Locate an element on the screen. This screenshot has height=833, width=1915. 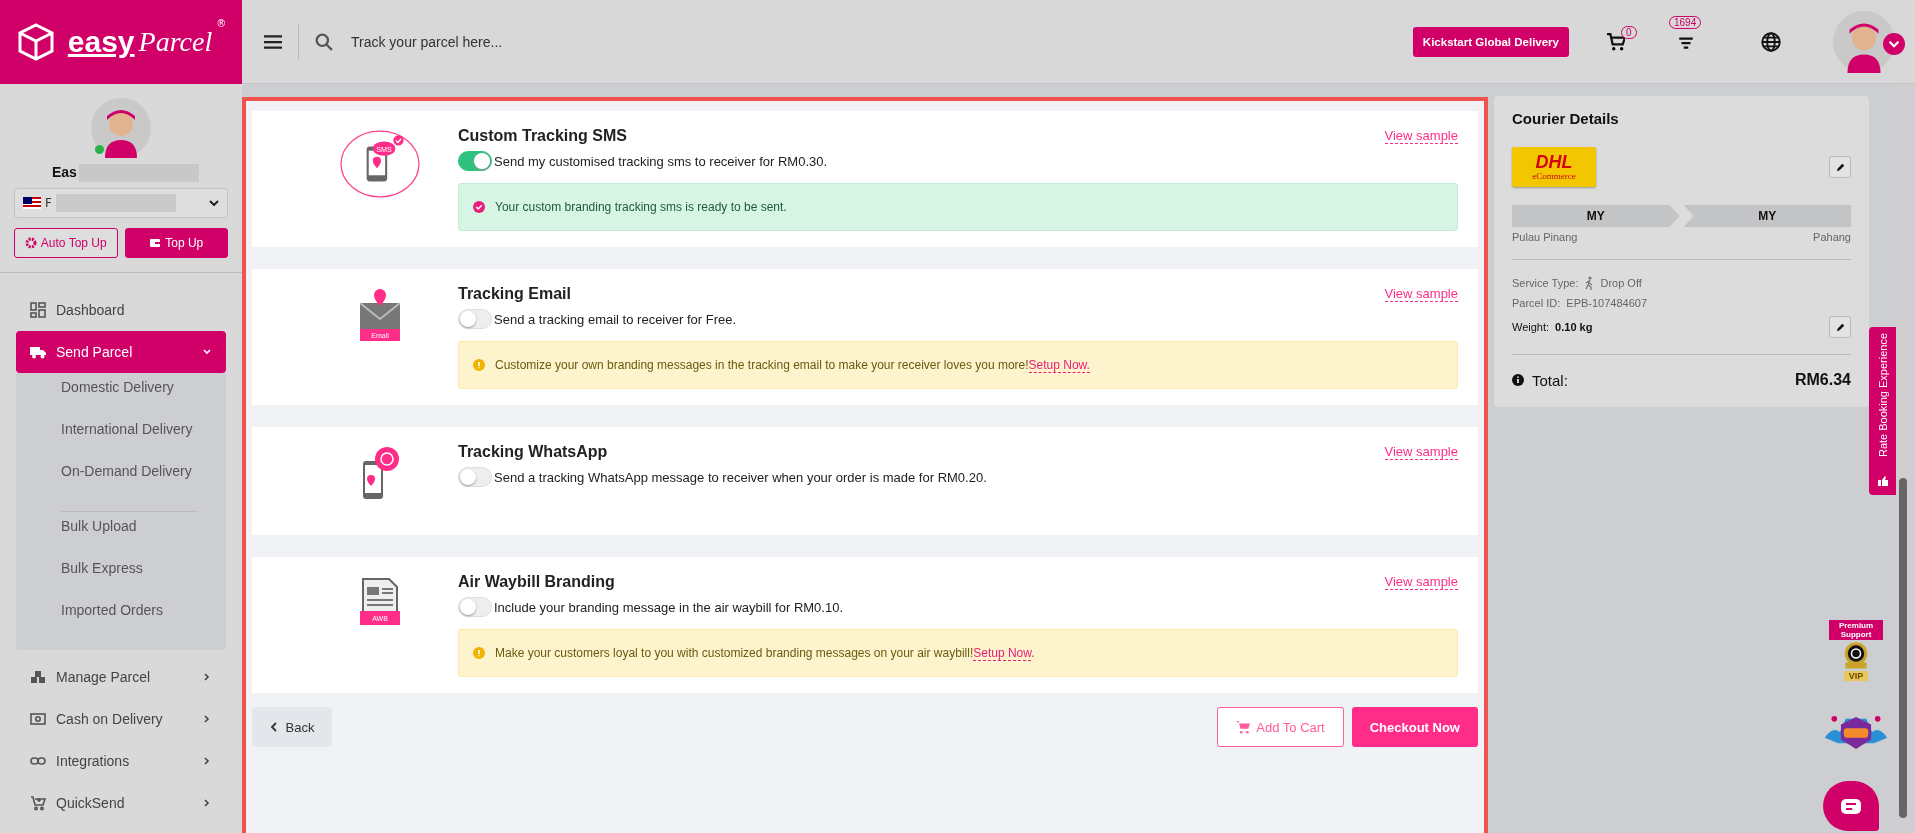
menu-icon is located at coordinates (273, 41).